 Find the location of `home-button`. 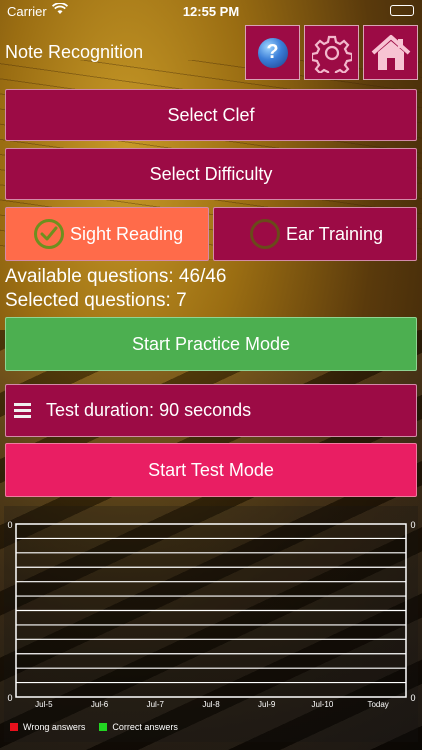

home-button is located at coordinates (390, 52).